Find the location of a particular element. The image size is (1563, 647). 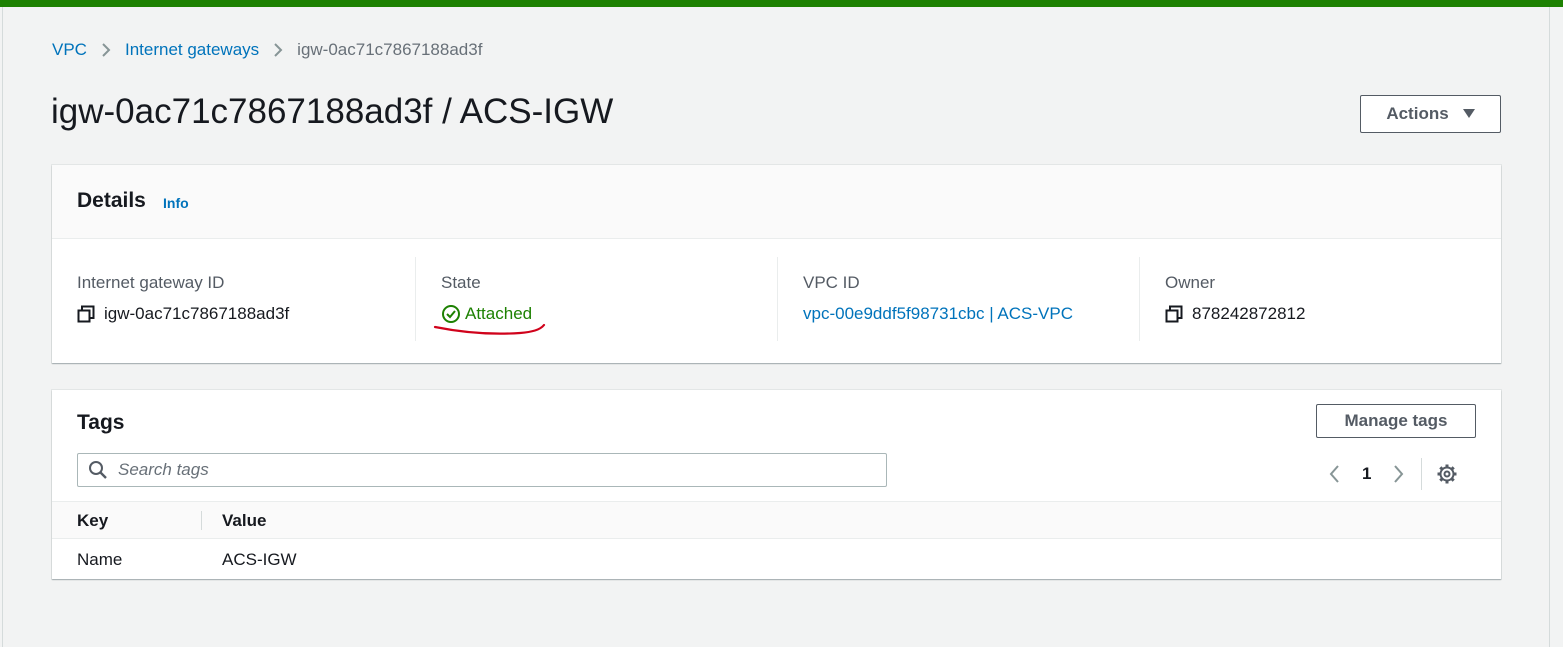

pager-divider is located at coordinates (1422, 474).